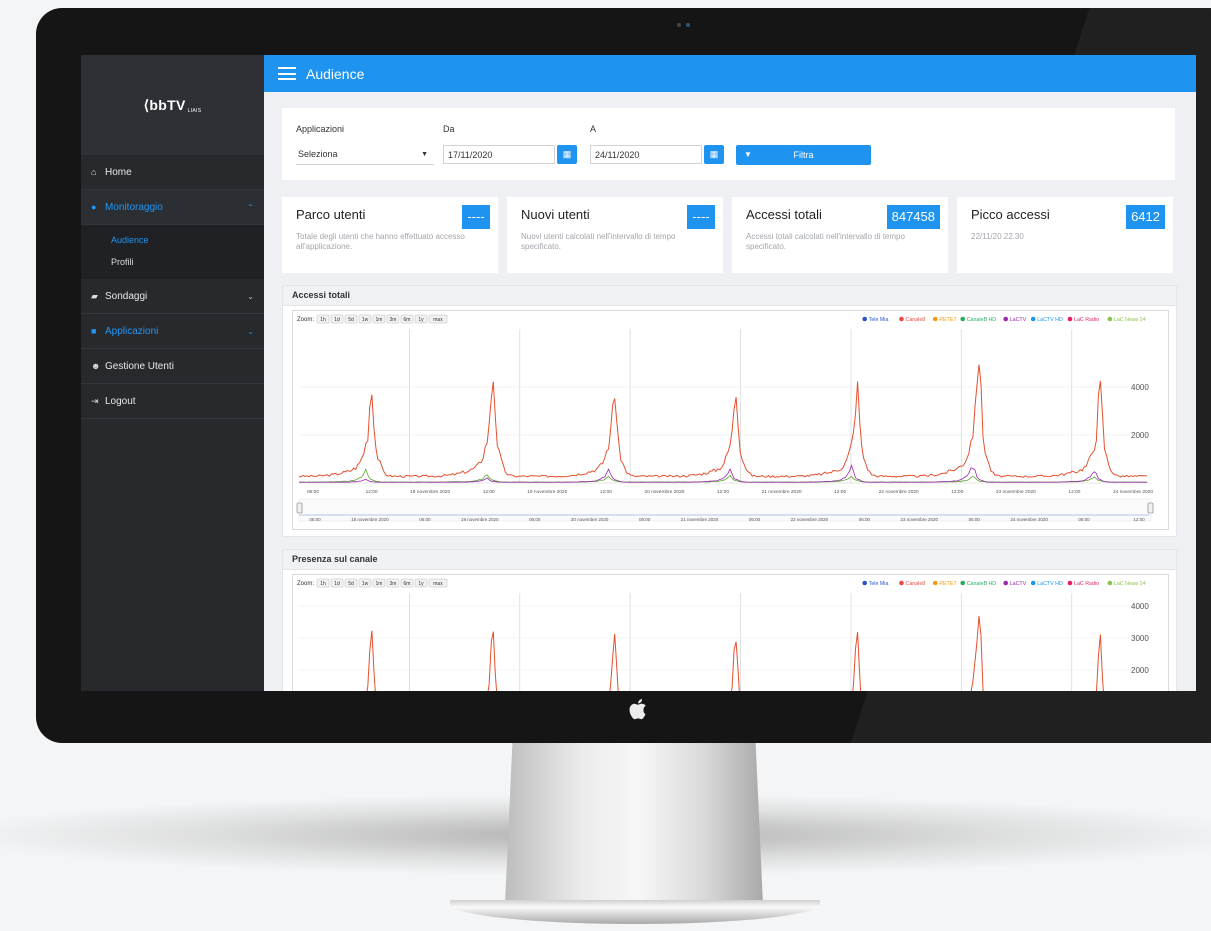 The width and height of the screenshot is (1211, 931). What do you see at coordinates (299, 508) in the screenshot?
I see `navigator-handle-left` at bounding box center [299, 508].